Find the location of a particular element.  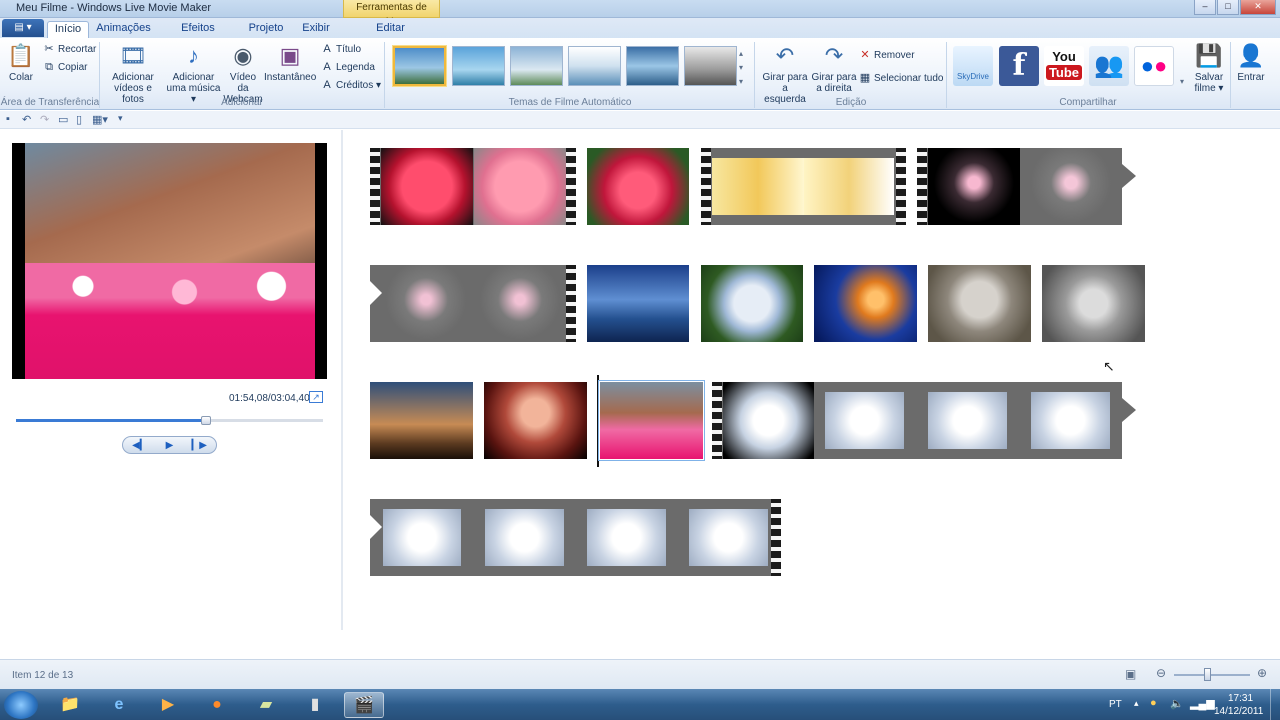

user-icon: 👤 is located at coordinates (1251, 55).